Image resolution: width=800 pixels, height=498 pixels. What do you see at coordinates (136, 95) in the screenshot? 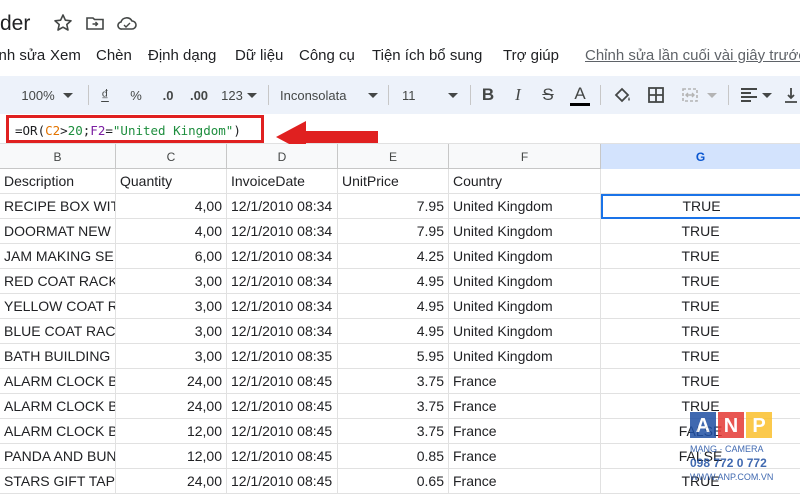
I see `percent-format-button: %` at bounding box center [136, 95].